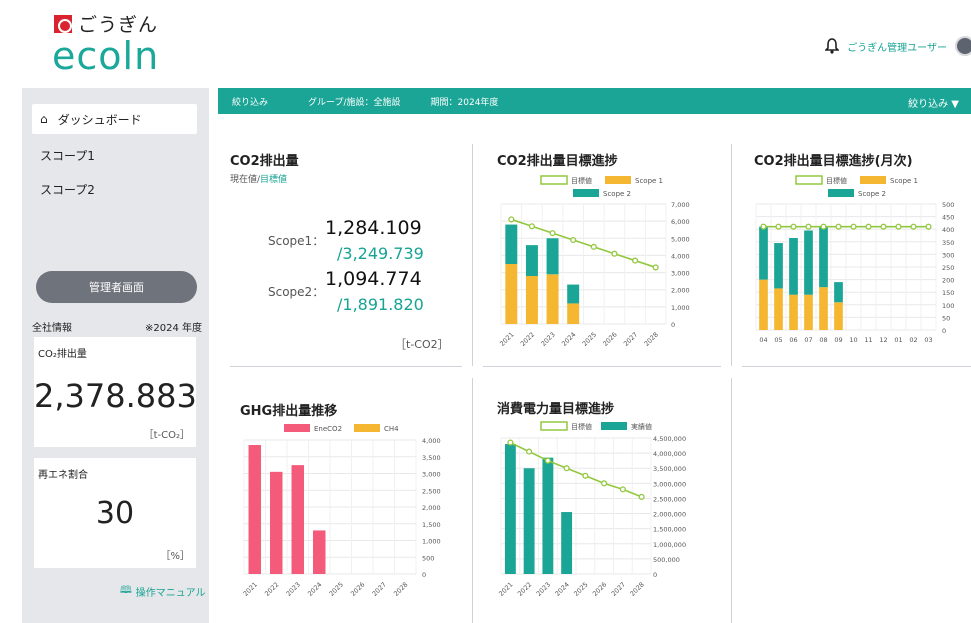 Image resolution: width=971 pixels, height=623 pixels. I want to click on filter-toggle-button: 絞り込み ▼, so click(933, 102).